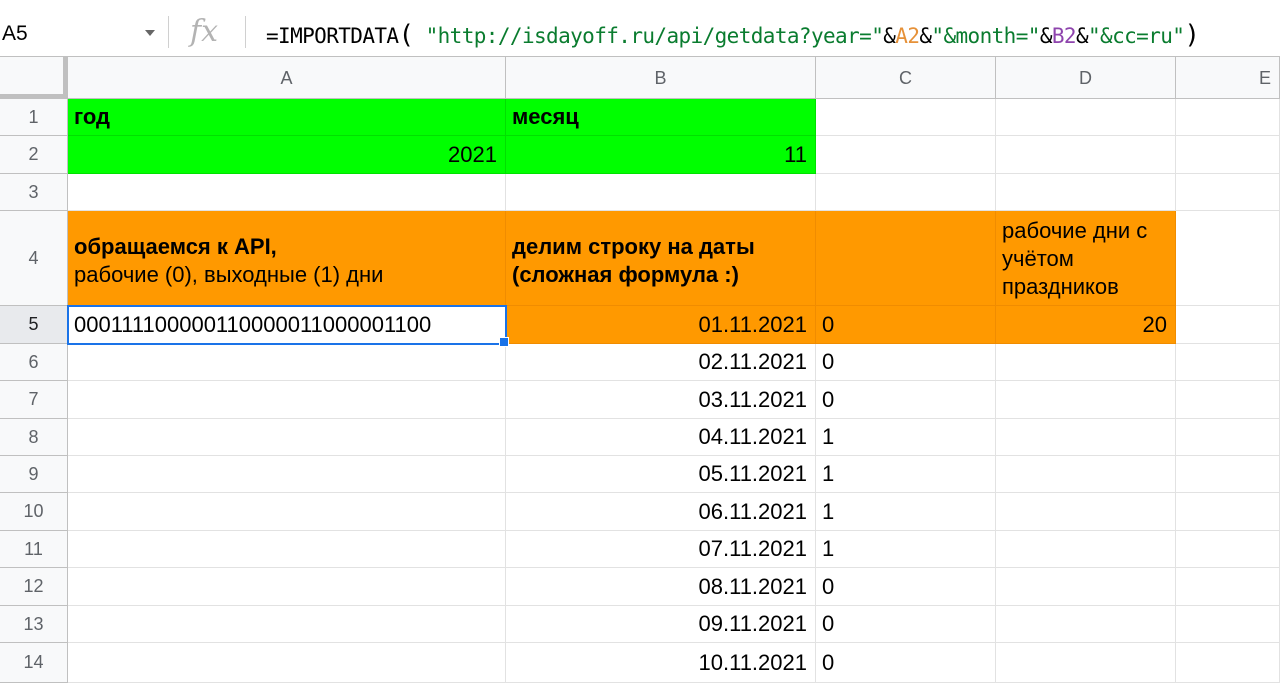  Describe the element at coordinates (1086, 258) in the screenshot. I see `cell-d4: рабочие дни с учётом праздников` at that location.